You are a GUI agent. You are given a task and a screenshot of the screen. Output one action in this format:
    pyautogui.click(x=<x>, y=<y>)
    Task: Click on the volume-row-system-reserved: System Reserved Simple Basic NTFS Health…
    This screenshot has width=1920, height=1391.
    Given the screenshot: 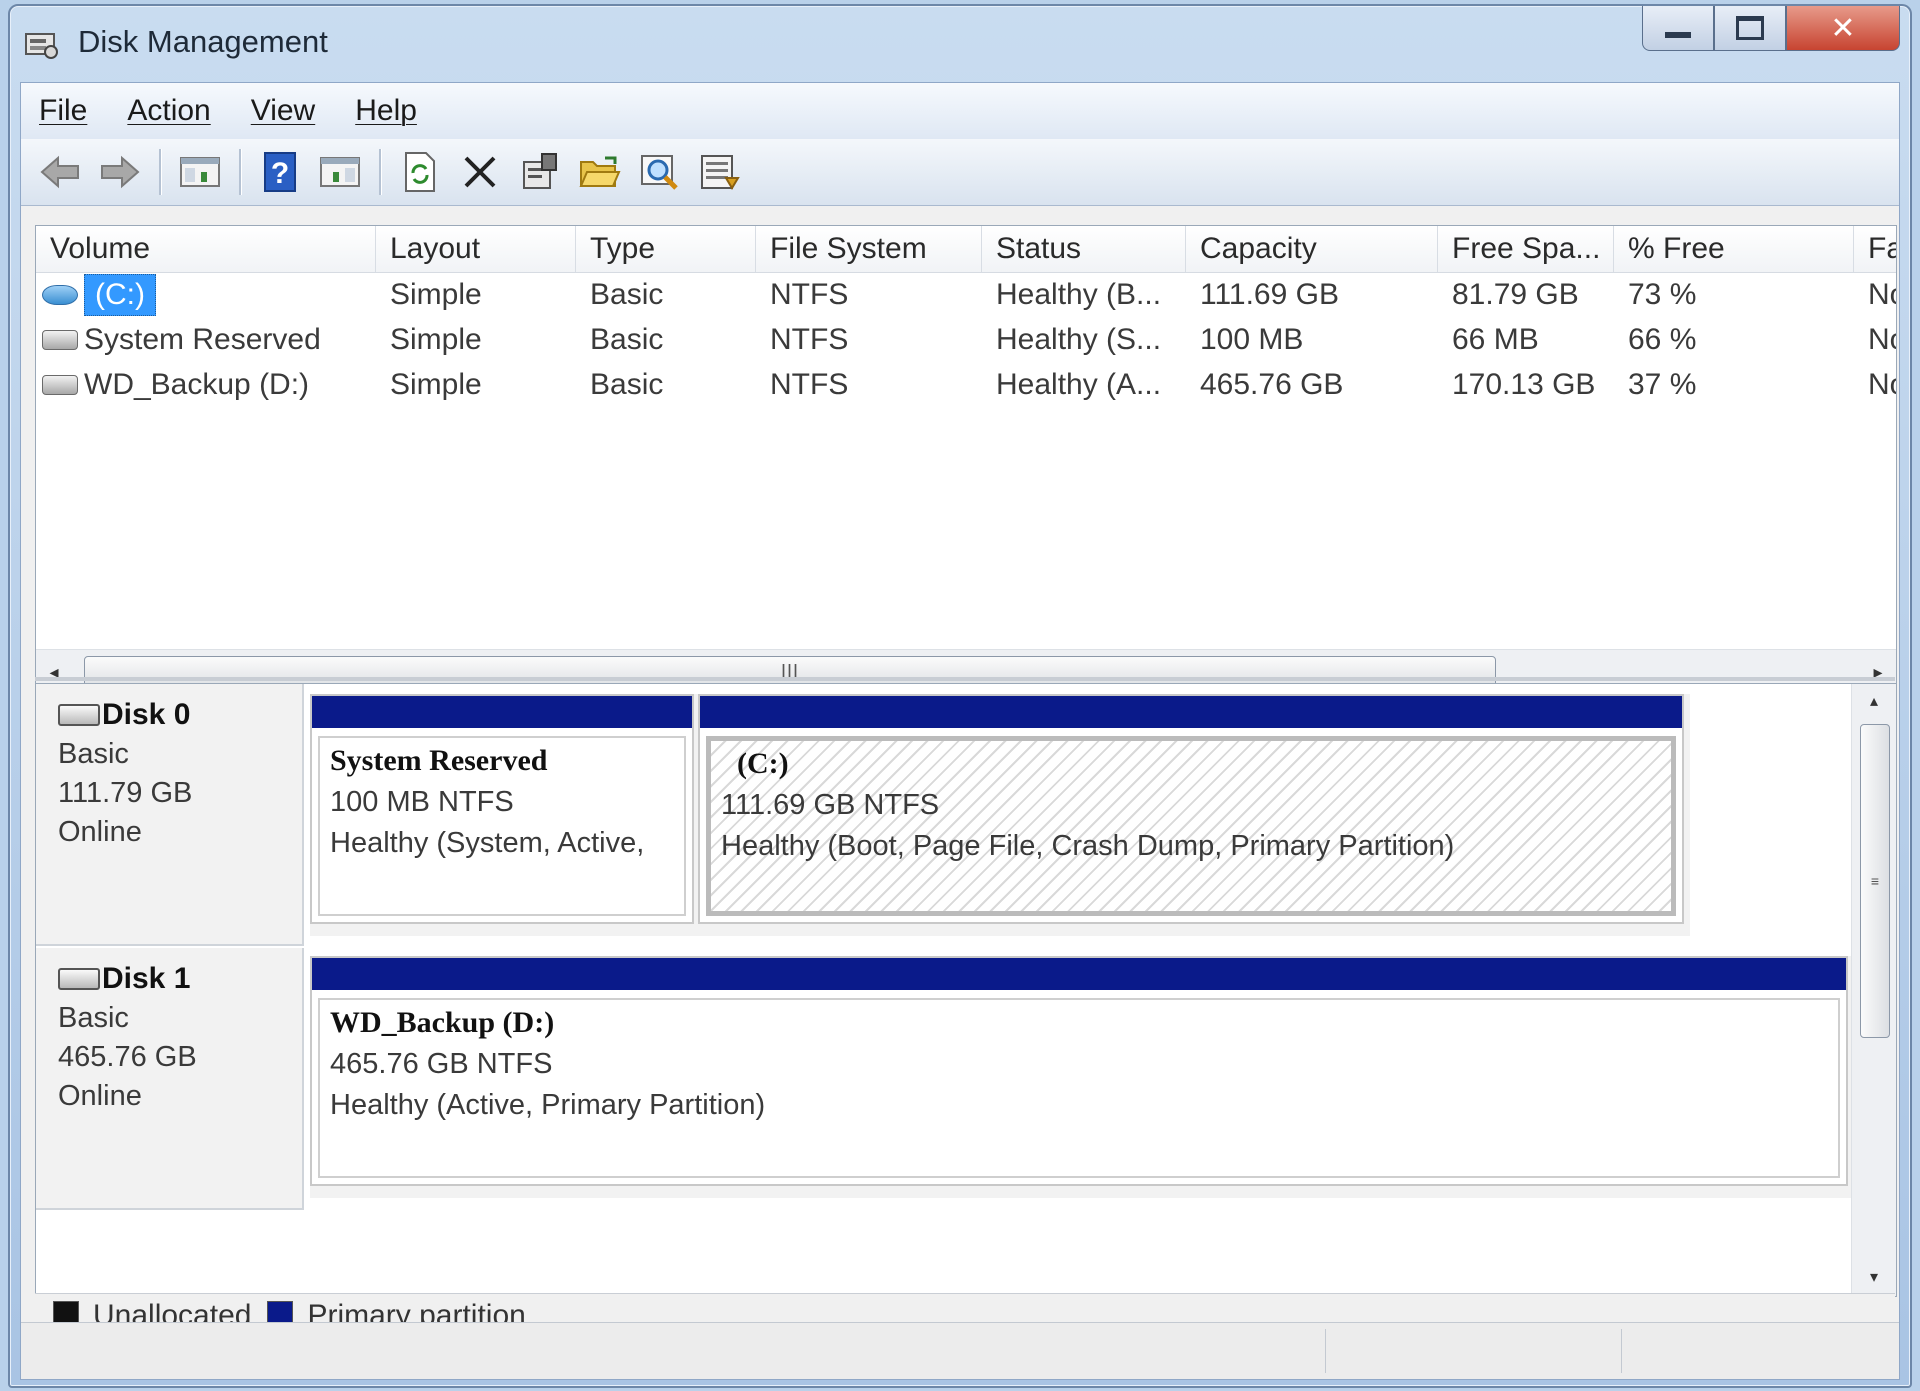 What is the action you would take?
    pyautogui.click(x=966, y=339)
    